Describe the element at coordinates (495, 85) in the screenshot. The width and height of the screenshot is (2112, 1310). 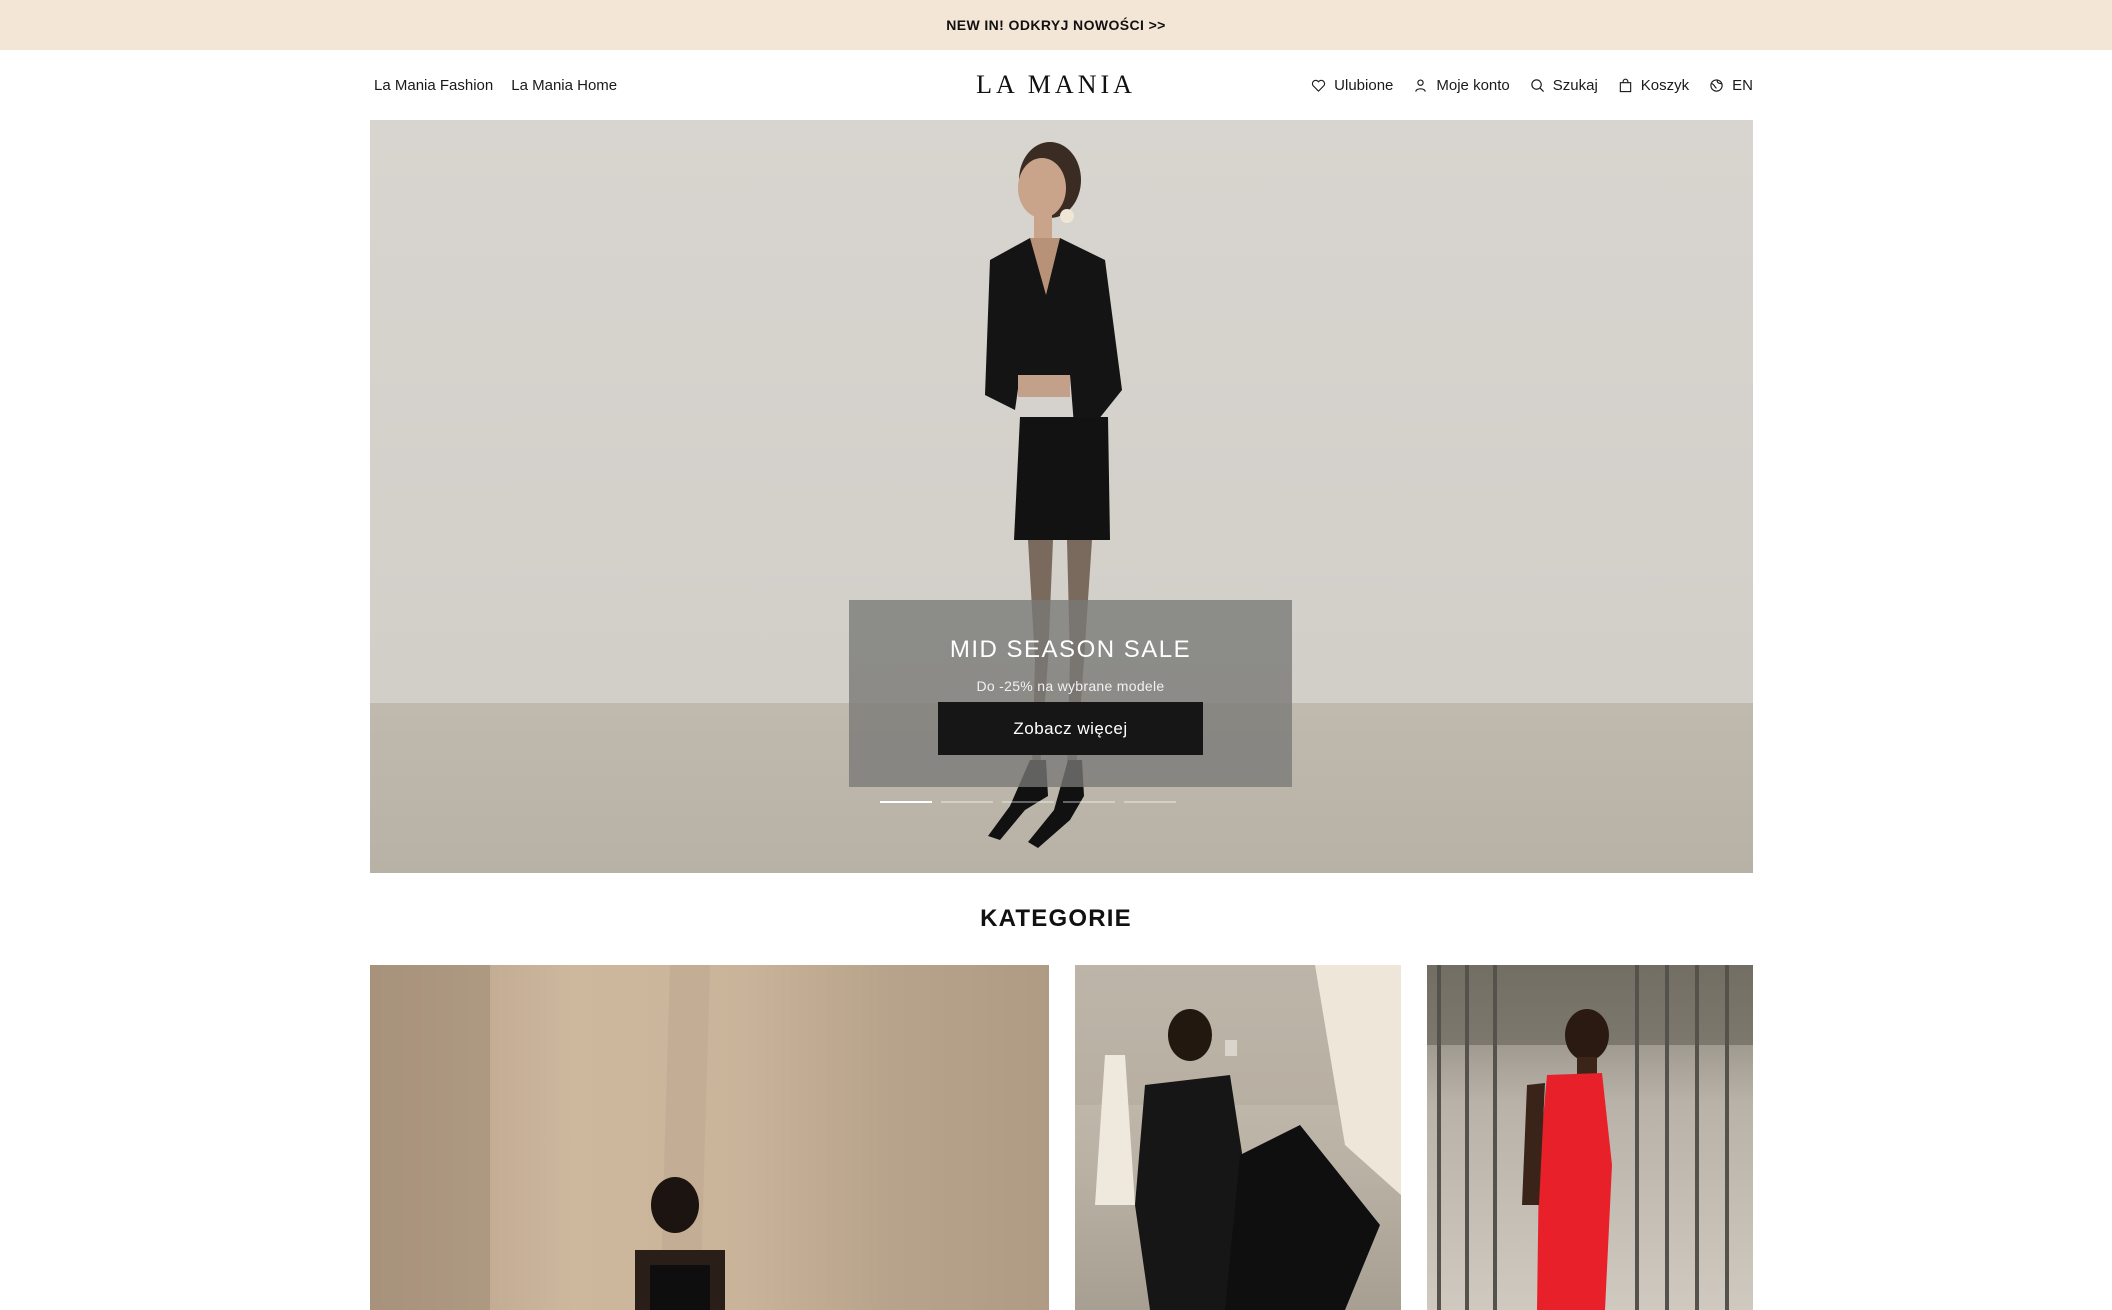
I see `brand-nav: La Mania Fashion La Mania Home` at that location.